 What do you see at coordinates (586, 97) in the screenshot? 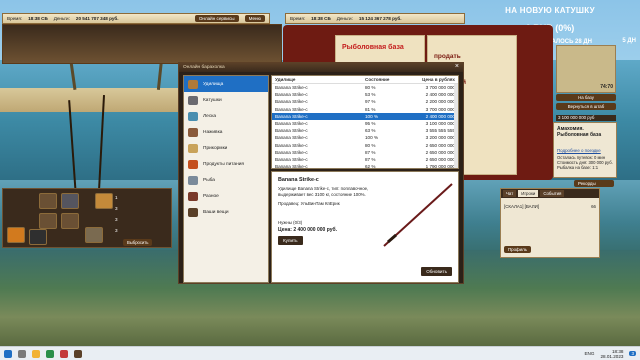
I see `to-base-button: На базу` at bounding box center [586, 97].